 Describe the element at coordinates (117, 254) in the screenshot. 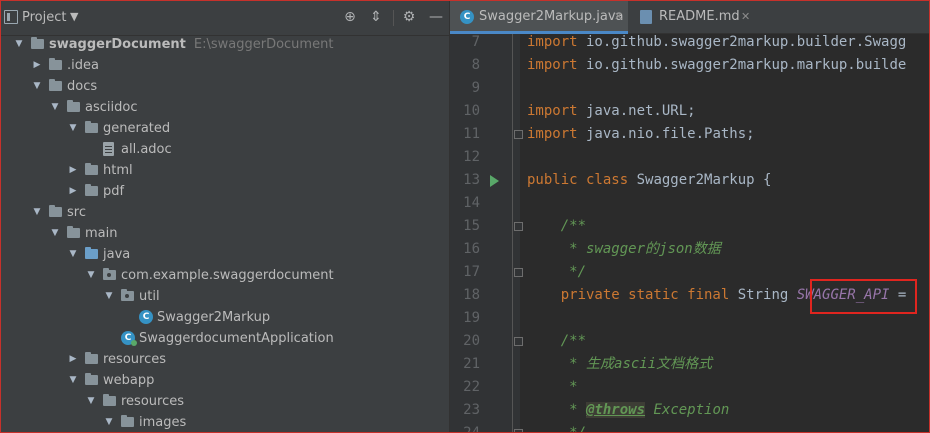

I see `tree-item-label: java` at that location.